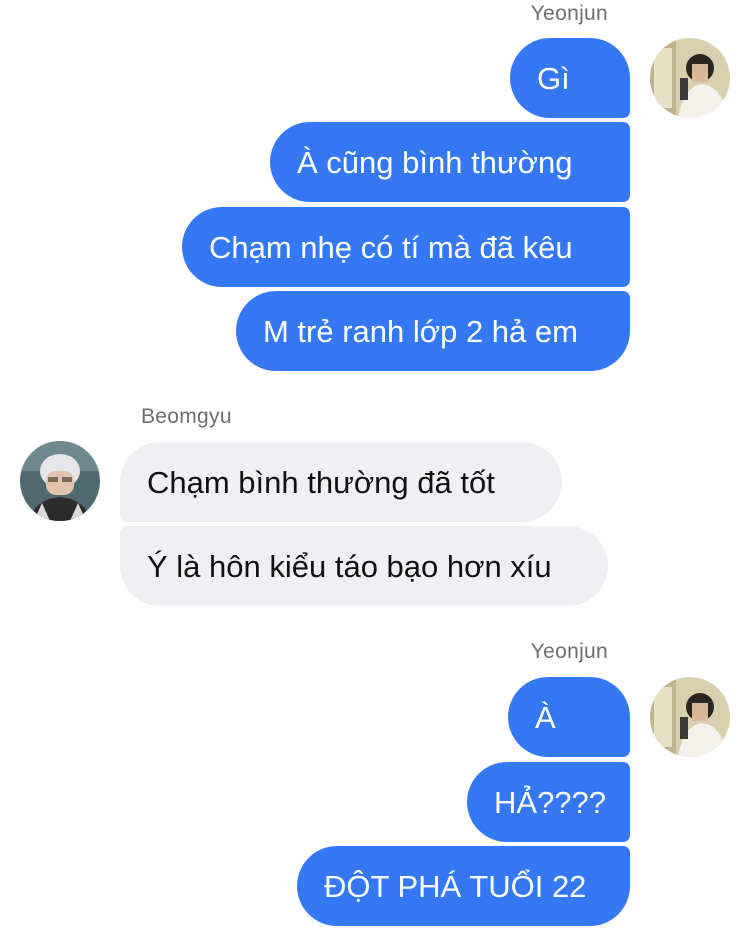 The image size is (750, 938). What do you see at coordinates (433, 331) in the screenshot?
I see `message-bubble: M trẻ ranh lớp 2 hả em` at bounding box center [433, 331].